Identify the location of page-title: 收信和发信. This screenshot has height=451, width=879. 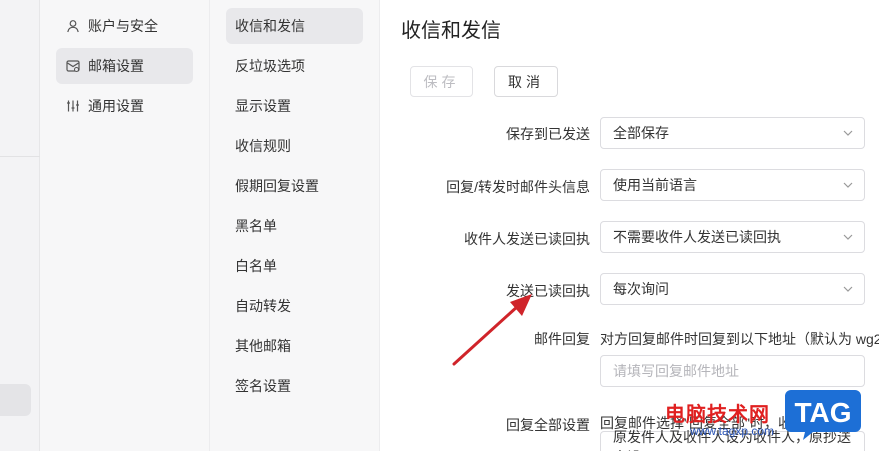
(451, 31).